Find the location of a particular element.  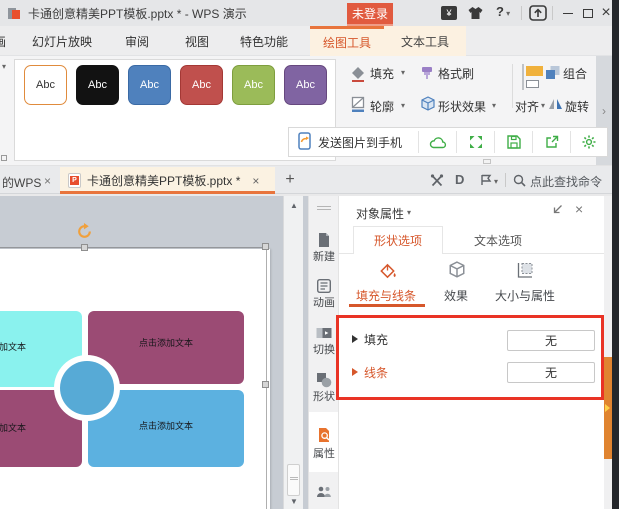

dialog-launcher-icon is located at coordinates (4, 158).